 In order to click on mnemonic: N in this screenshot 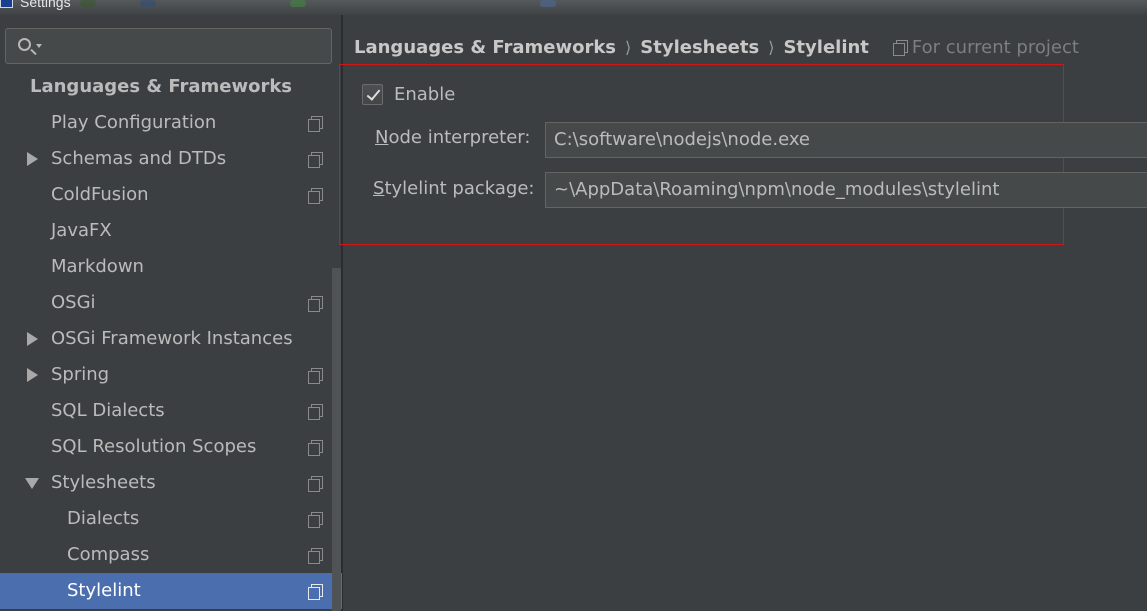, I will do `click(382, 137)`.